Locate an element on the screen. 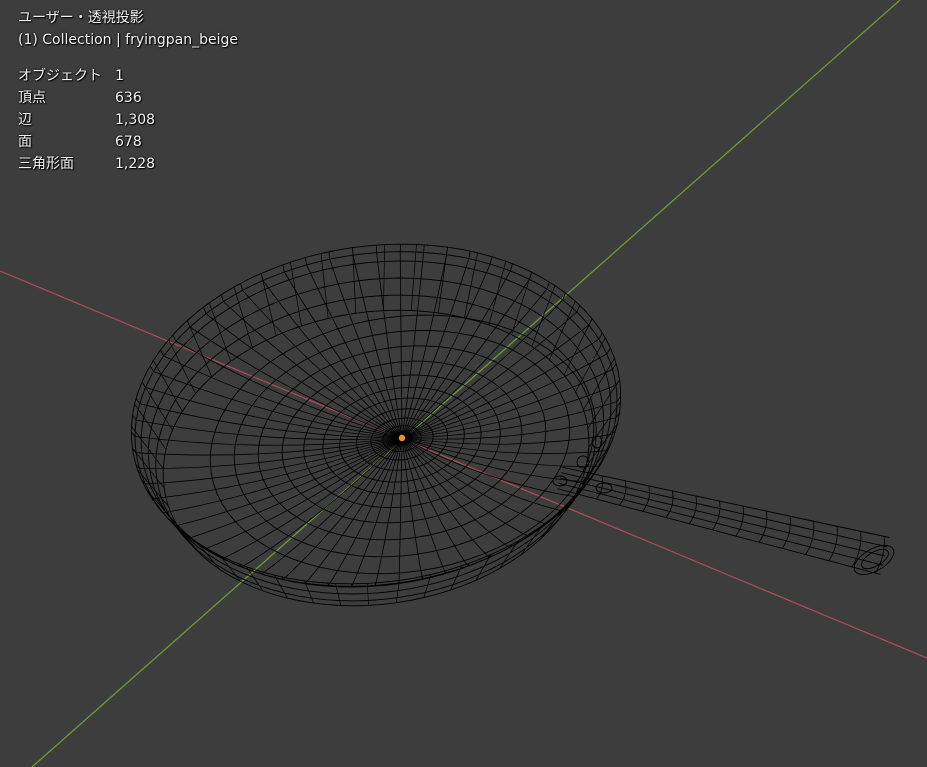  object-origin-point is located at coordinates (402, 438).